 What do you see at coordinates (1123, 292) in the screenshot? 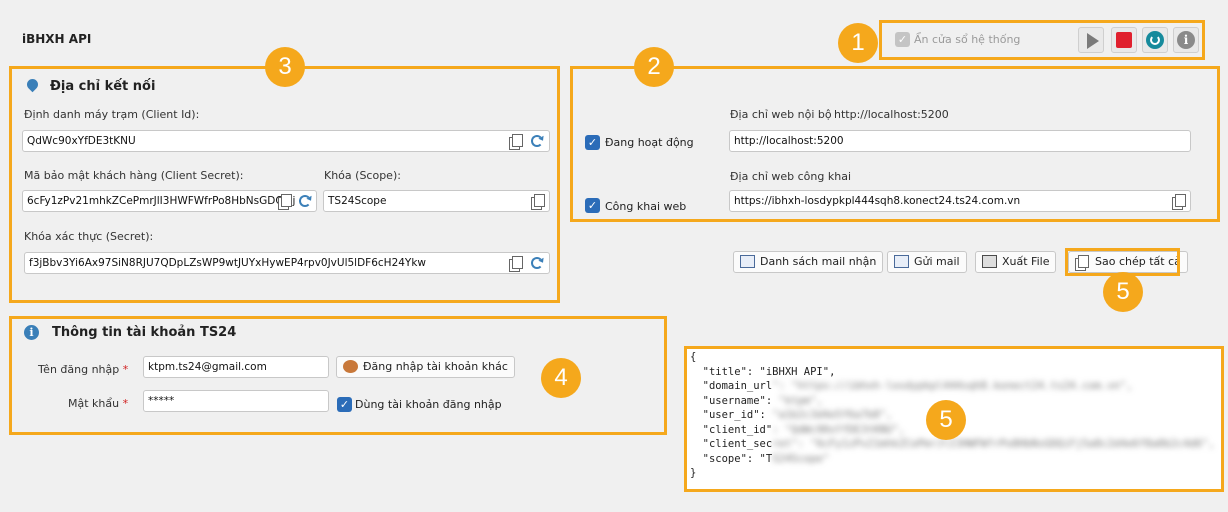
I see `badge-5-top: 5` at bounding box center [1123, 292].